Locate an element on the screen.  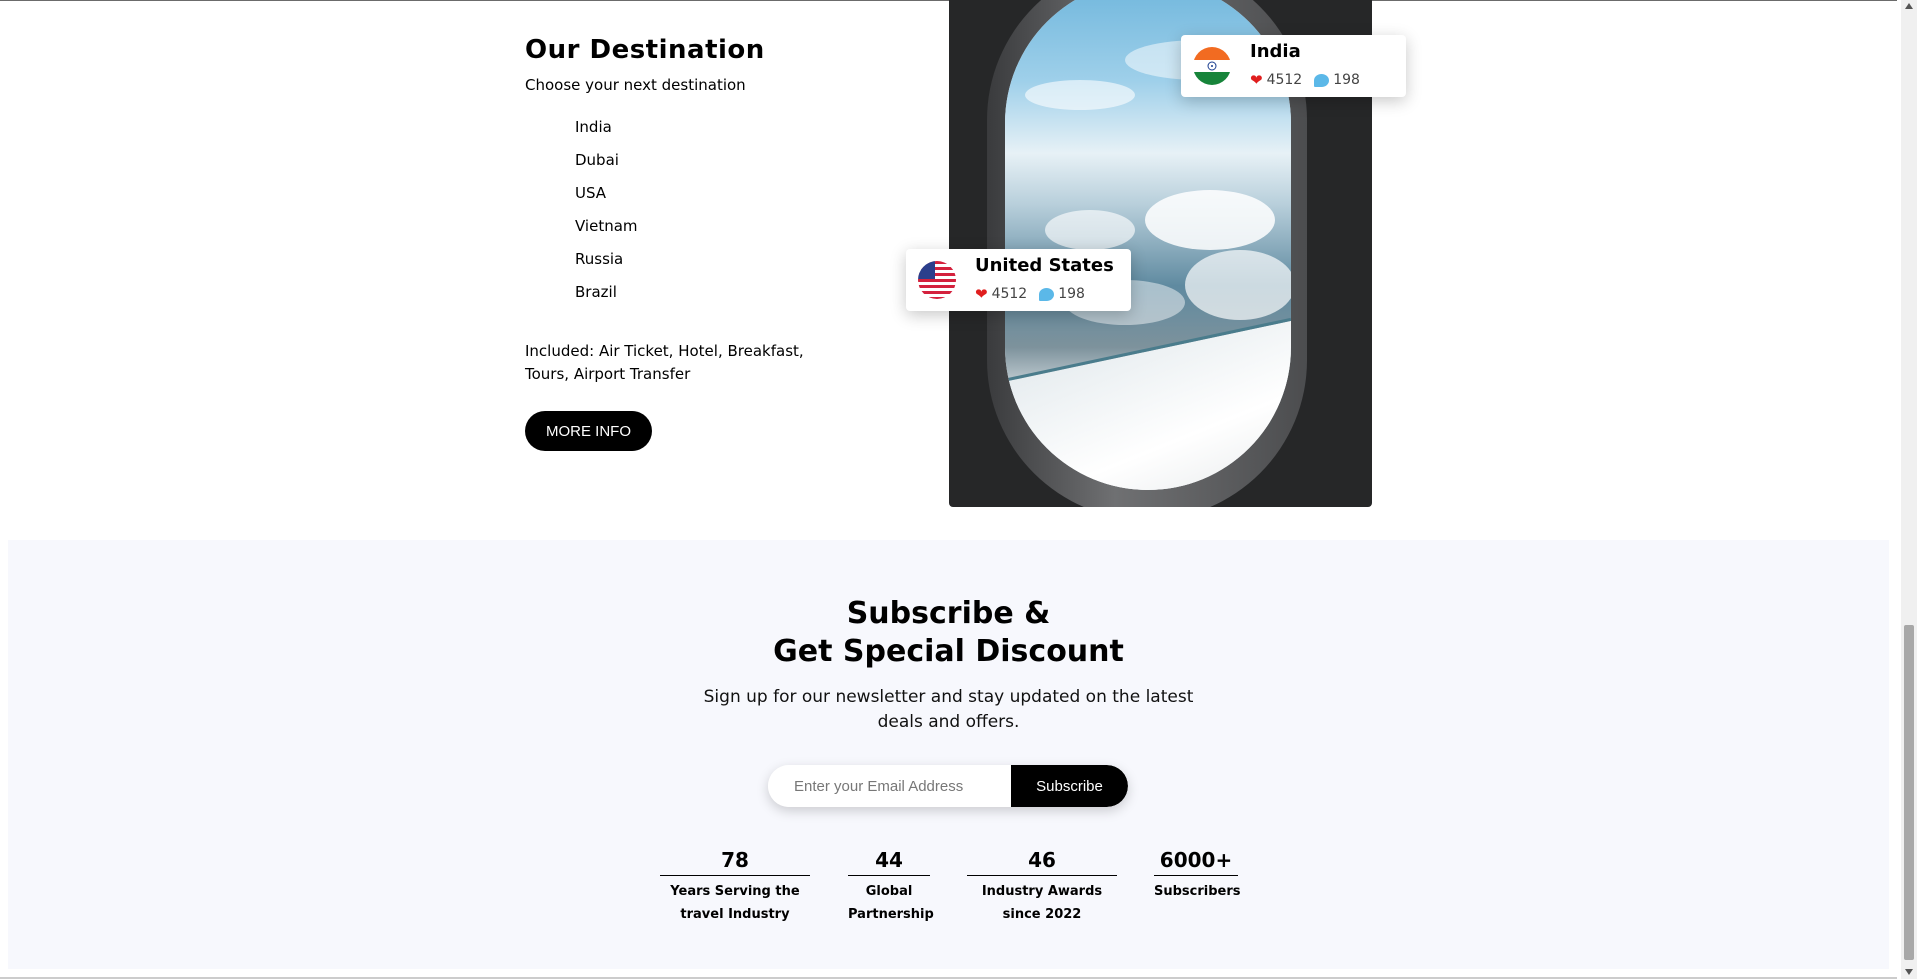
india-comments-count: 198 is located at coordinates (1346, 80).